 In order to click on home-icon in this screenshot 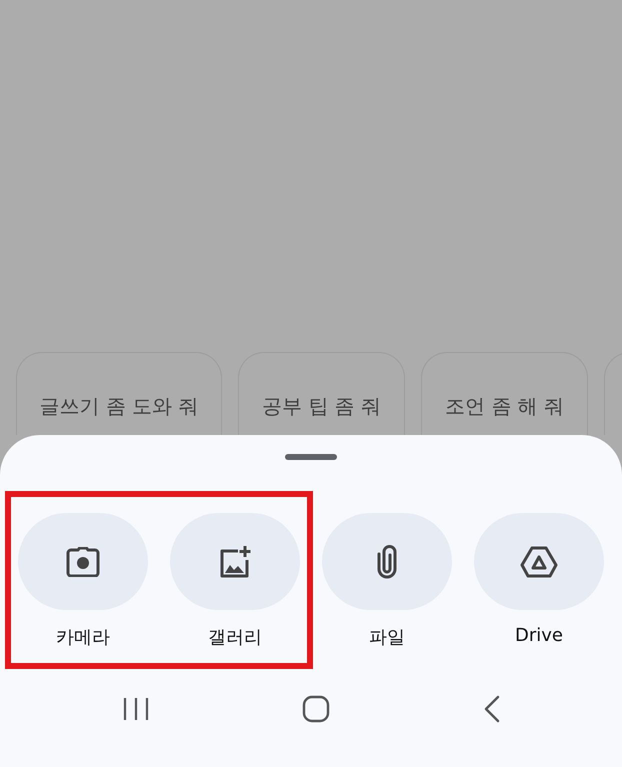, I will do `click(316, 709)`.